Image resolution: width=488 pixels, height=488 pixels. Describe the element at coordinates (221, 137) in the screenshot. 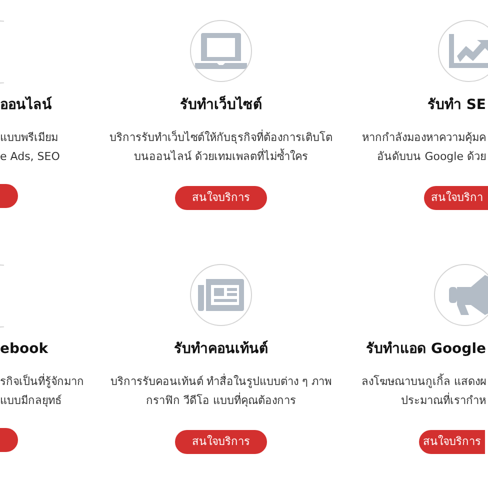

I see `service-description: บริการรับทำเว็บไซต์ให้กับธุรกิจที่ต้องการเติบโต` at that location.